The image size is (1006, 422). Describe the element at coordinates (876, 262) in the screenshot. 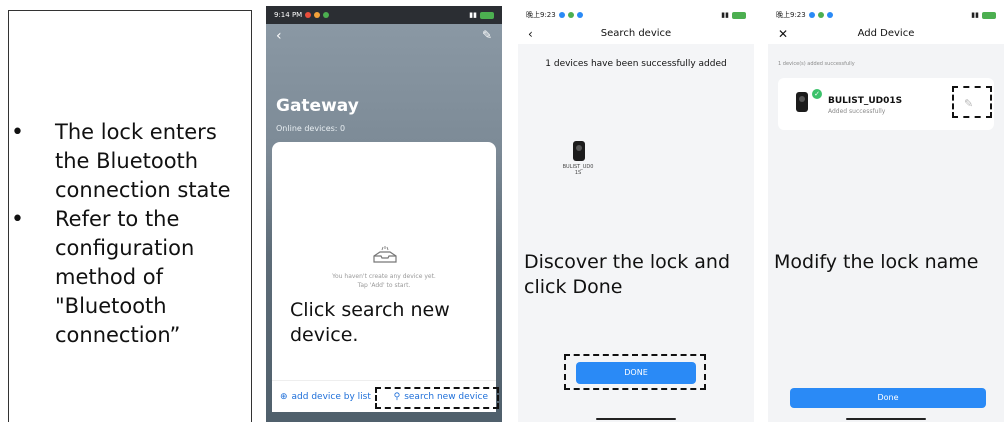

I see `step-caption: Modify the lock name` at that location.